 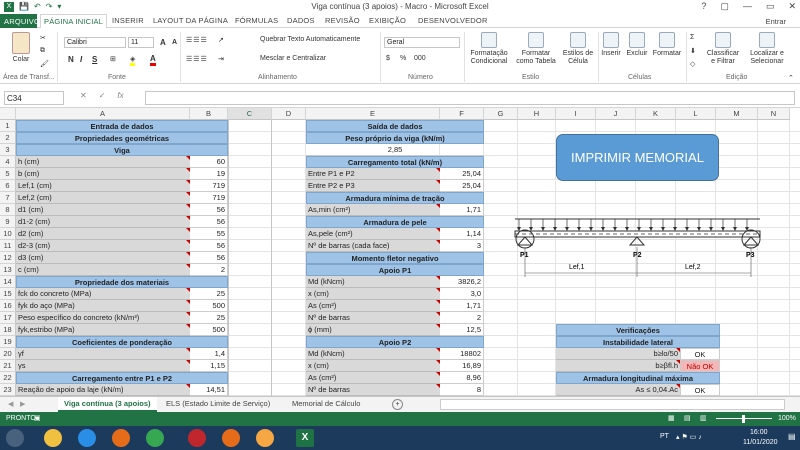 I want to click on column-header: L, so click(x=696, y=114).